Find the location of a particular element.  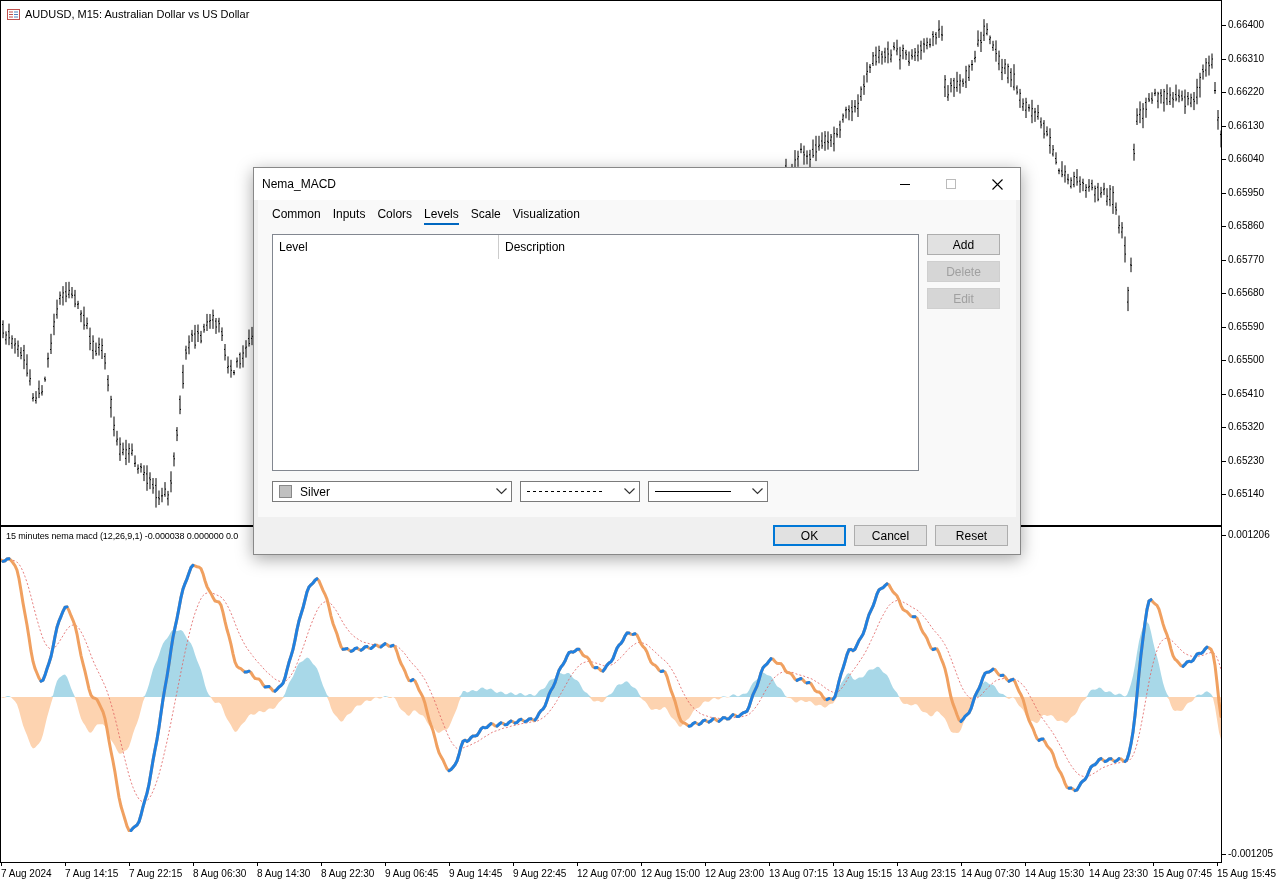

column-header: Description is located at coordinates (708, 247).